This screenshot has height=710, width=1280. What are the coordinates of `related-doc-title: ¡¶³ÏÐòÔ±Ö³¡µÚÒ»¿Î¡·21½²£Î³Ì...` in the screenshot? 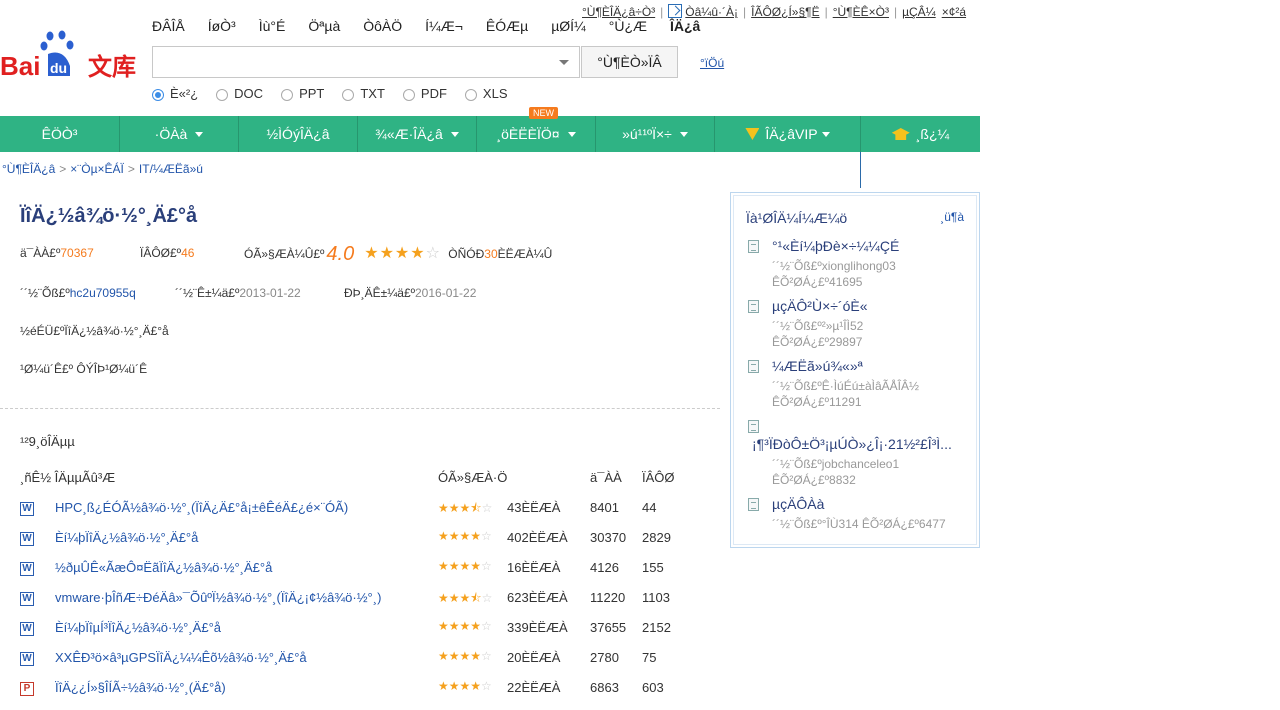 It's located at (852, 444).